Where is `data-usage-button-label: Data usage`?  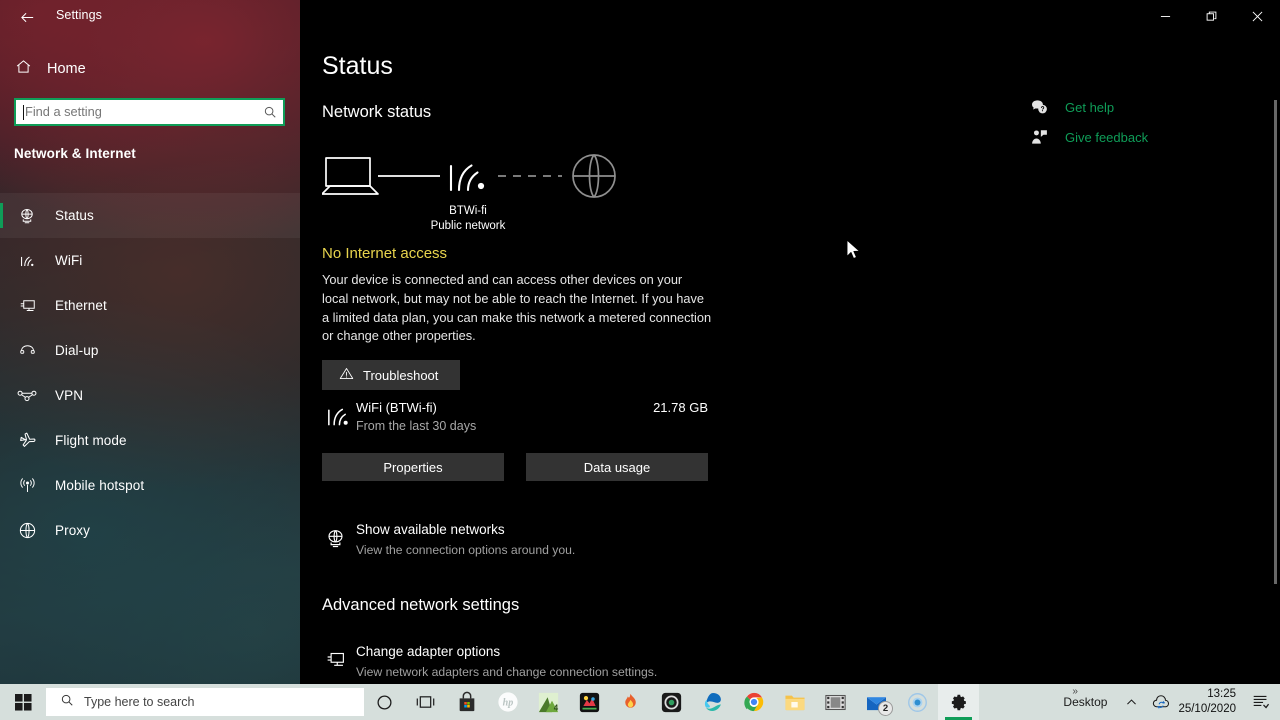
data-usage-button-label: Data usage is located at coordinates (617, 467).